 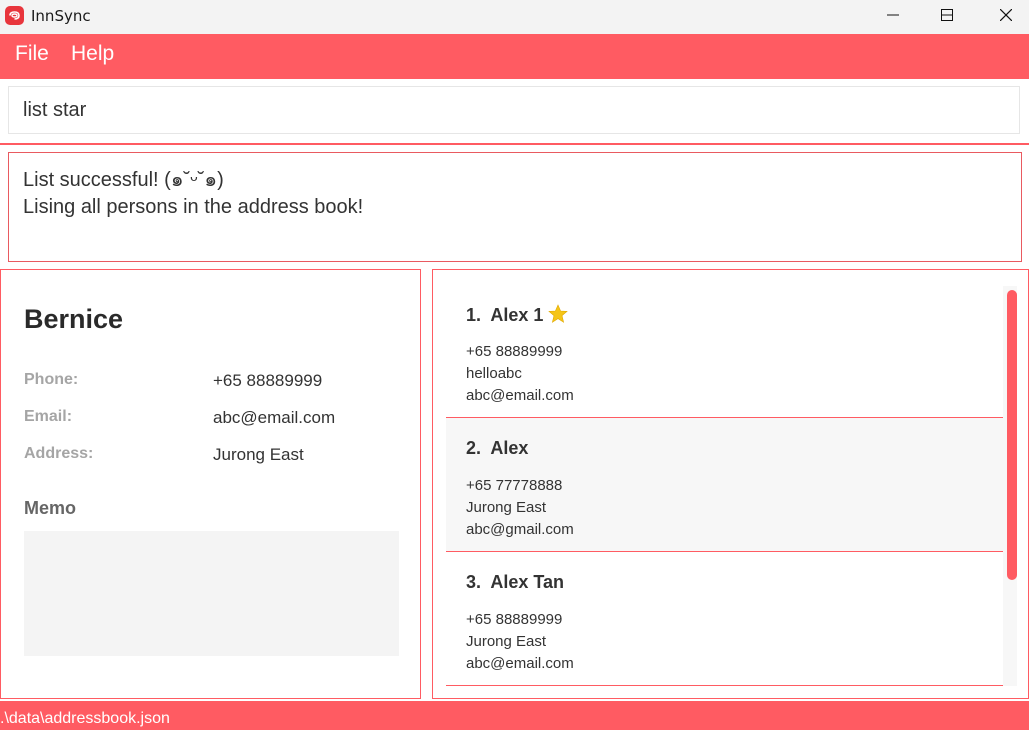 What do you see at coordinates (1005, 16) in the screenshot?
I see `close-button` at bounding box center [1005, 16].